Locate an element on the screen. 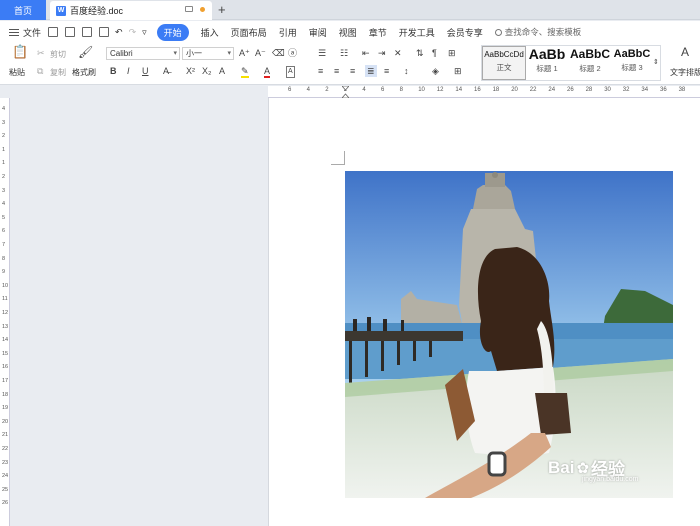  monitor-icon is located at coordinates (189, 9).